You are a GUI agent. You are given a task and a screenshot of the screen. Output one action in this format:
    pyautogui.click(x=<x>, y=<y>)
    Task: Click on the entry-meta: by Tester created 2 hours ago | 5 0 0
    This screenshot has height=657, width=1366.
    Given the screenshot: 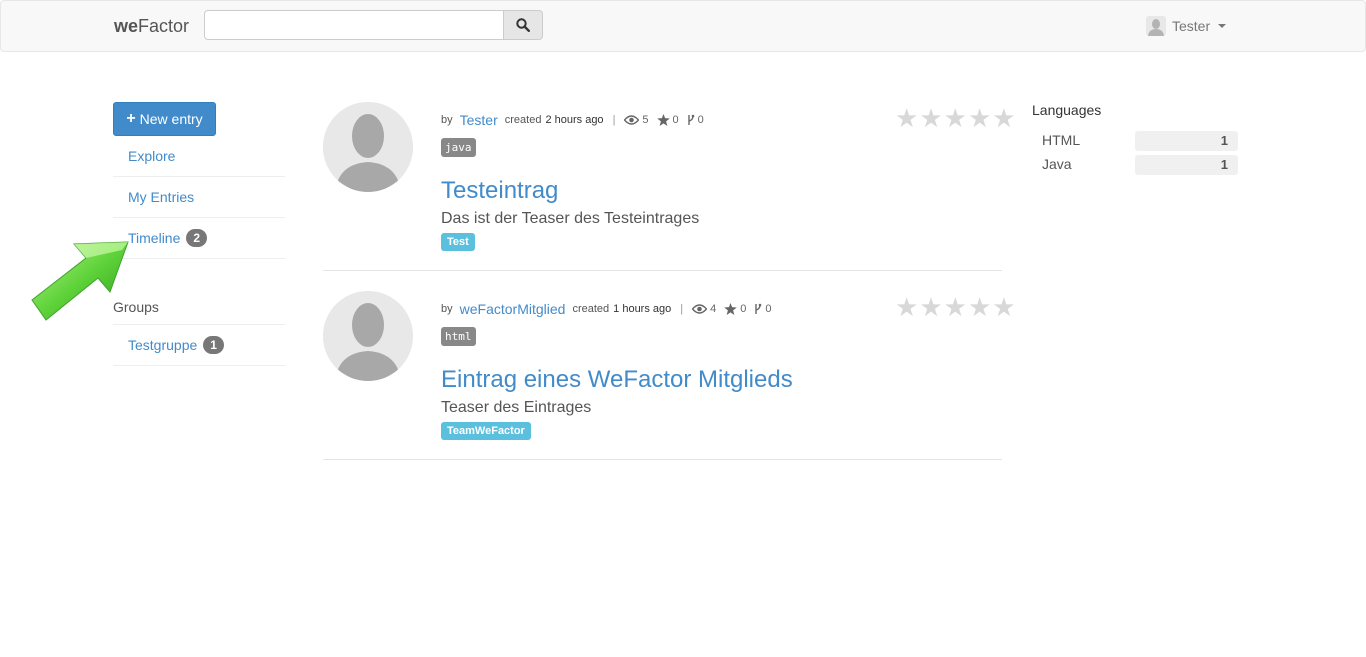 What is the action you would take?
    pyautogui.click(x=576, y=120)
    